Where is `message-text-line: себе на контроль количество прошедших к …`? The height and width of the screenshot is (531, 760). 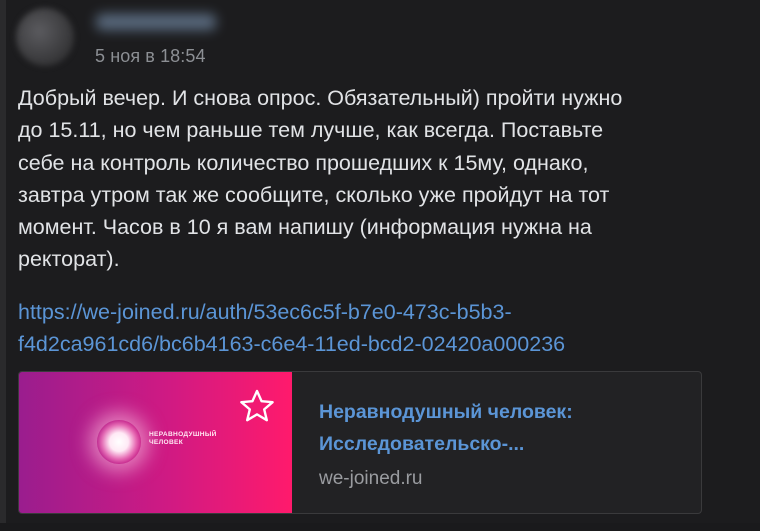
message-text-line: себе на контроль количество прошедших к … is located at coordinates (303, 162).